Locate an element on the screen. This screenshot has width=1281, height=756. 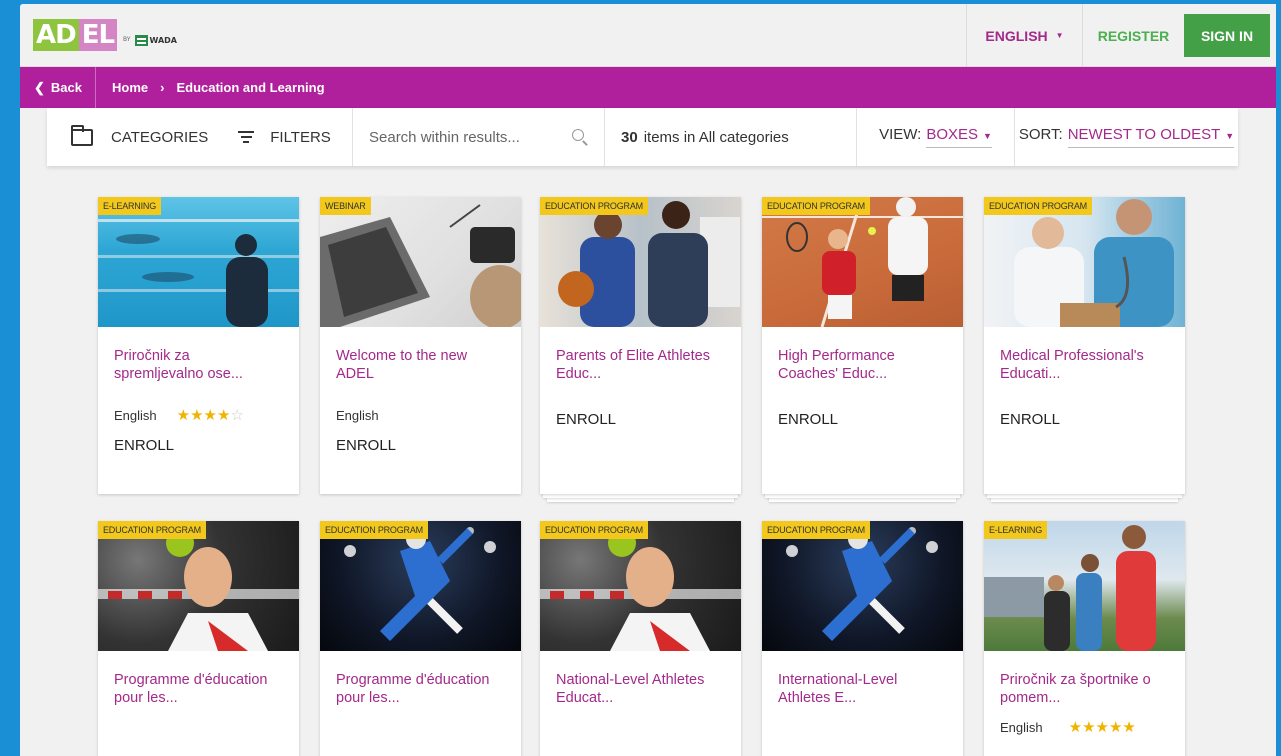
language-selector: ENGLISH ▼ is located at coordinates (1024, 35).